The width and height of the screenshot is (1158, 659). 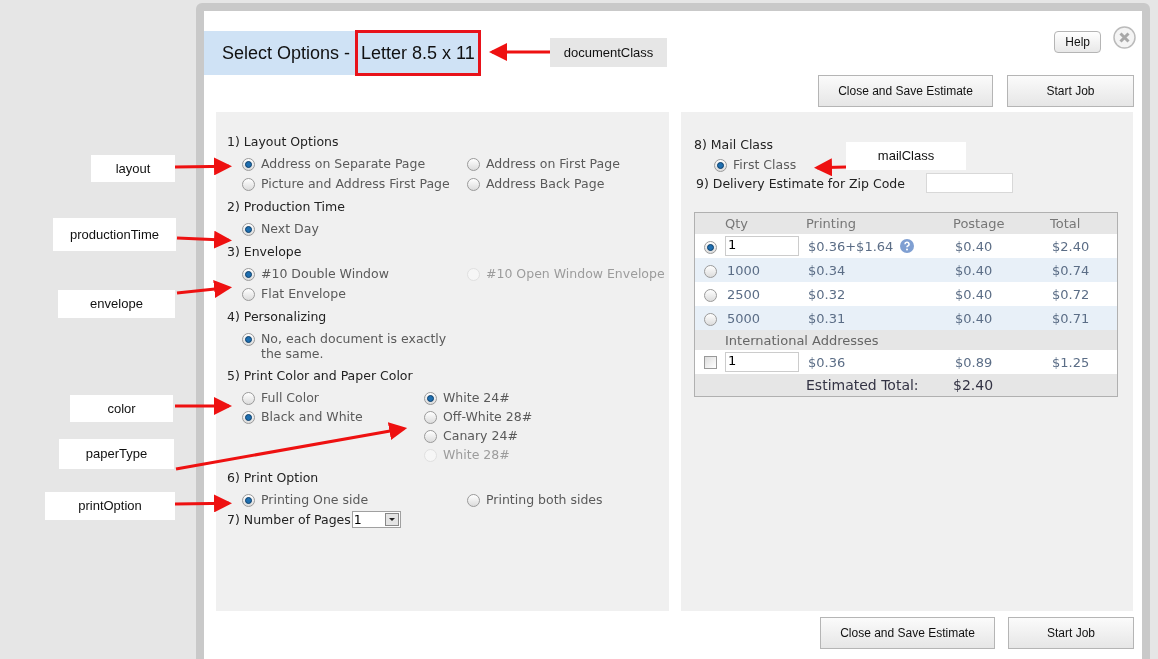 I want to click on annotation-label: paperType, so click(x=116, y=454).